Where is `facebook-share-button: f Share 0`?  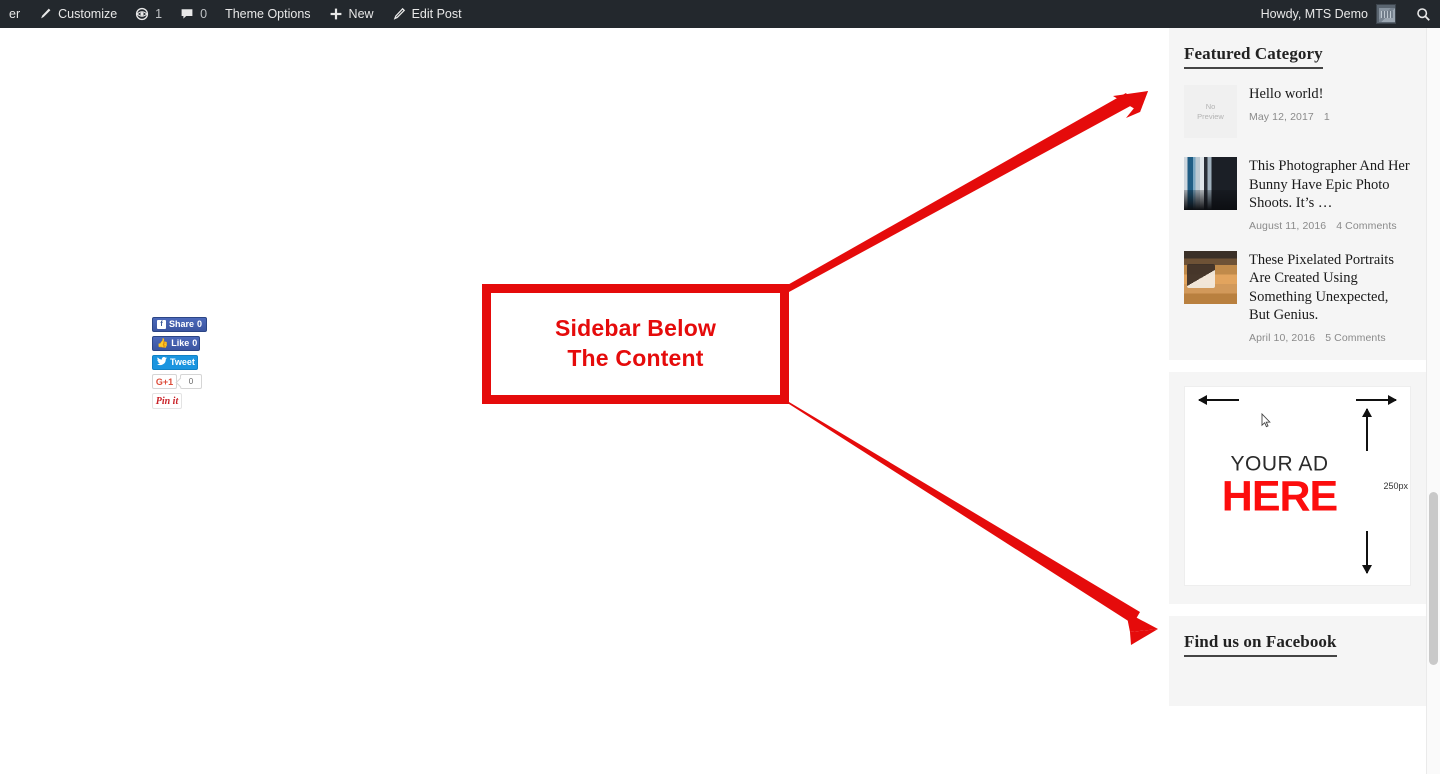
facebook-share-button: f Share 0 is located at coordinates (179, 324).